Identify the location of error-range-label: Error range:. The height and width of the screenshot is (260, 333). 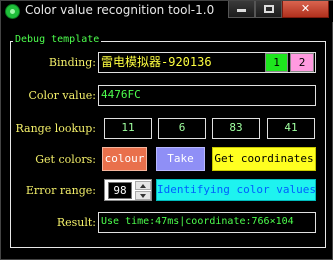
(60, 190).